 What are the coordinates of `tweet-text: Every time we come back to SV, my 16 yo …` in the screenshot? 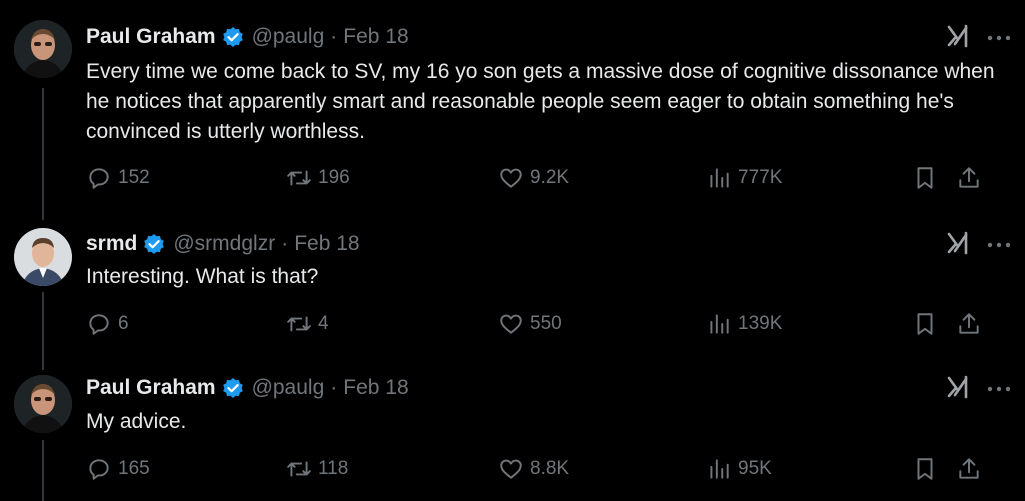 It's located at (540, 101).